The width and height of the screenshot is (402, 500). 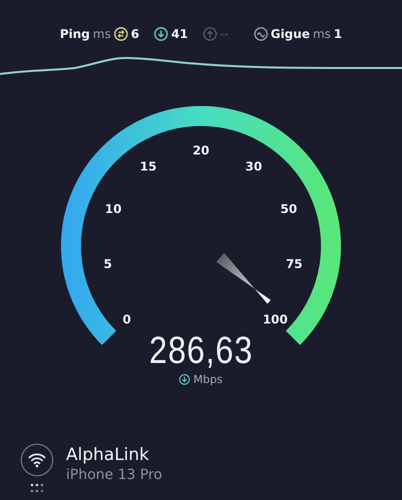 I want to click on device-name: iPhone 13 Pro, so click(x=114, y=475).